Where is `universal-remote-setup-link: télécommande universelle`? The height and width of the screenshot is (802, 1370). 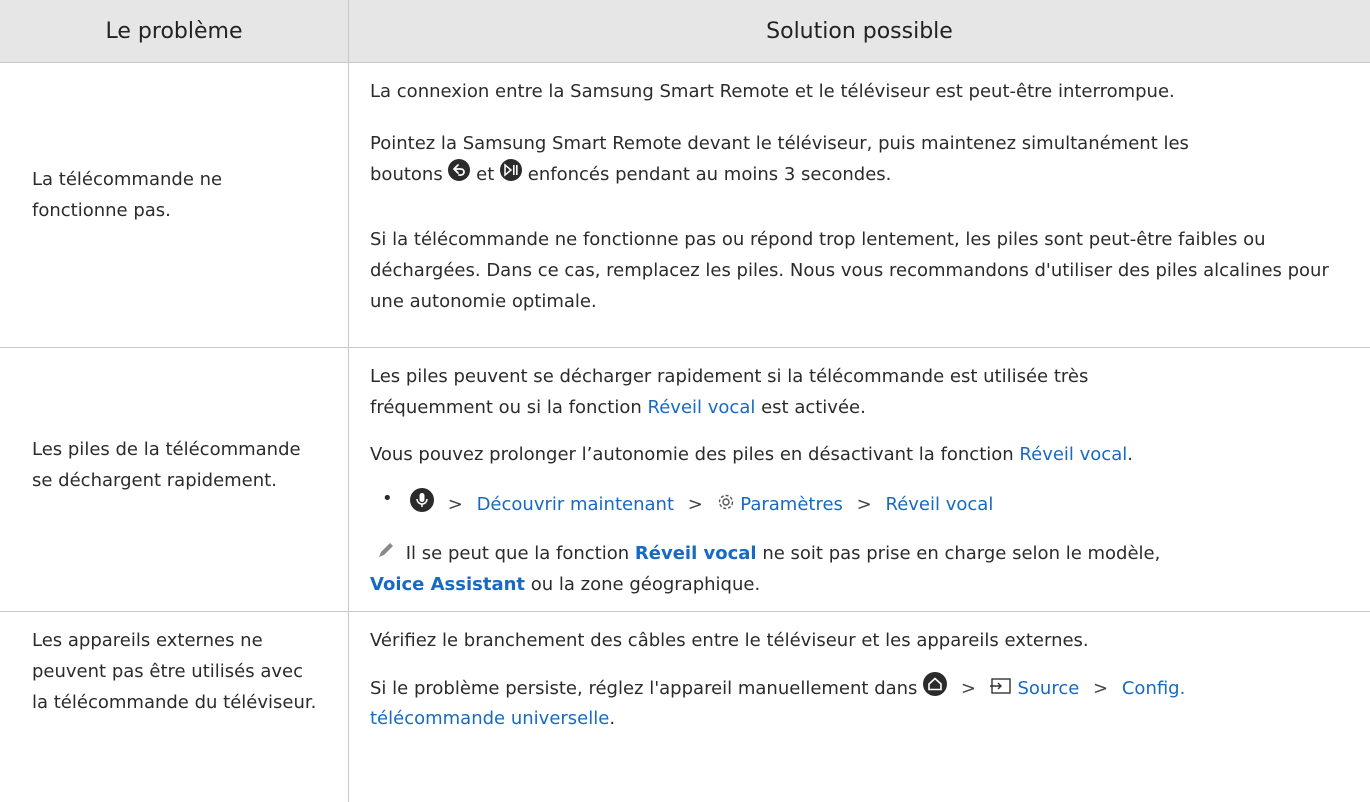
universal-remote-setup-link: télécommande universelle is located at coordinates (489, 718).